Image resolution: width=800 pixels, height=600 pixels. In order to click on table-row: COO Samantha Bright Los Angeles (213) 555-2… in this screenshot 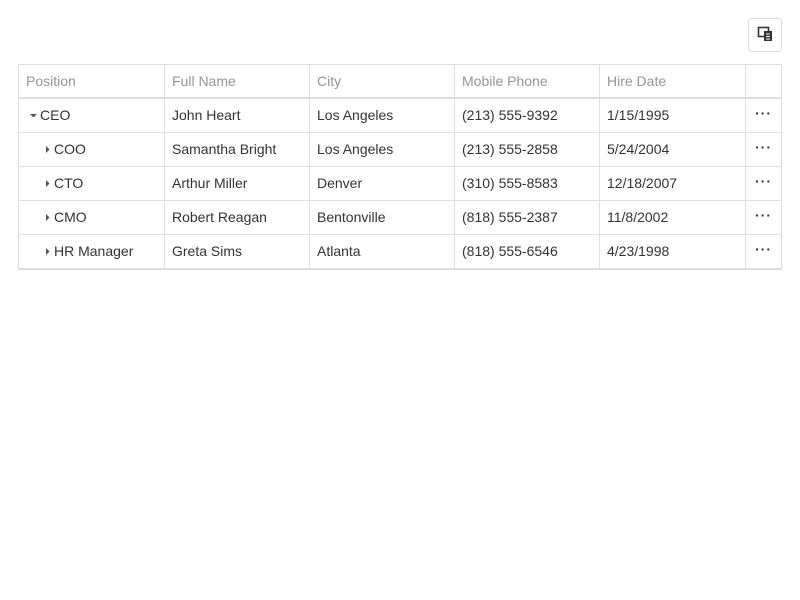, I will do `click(400, 150)`.